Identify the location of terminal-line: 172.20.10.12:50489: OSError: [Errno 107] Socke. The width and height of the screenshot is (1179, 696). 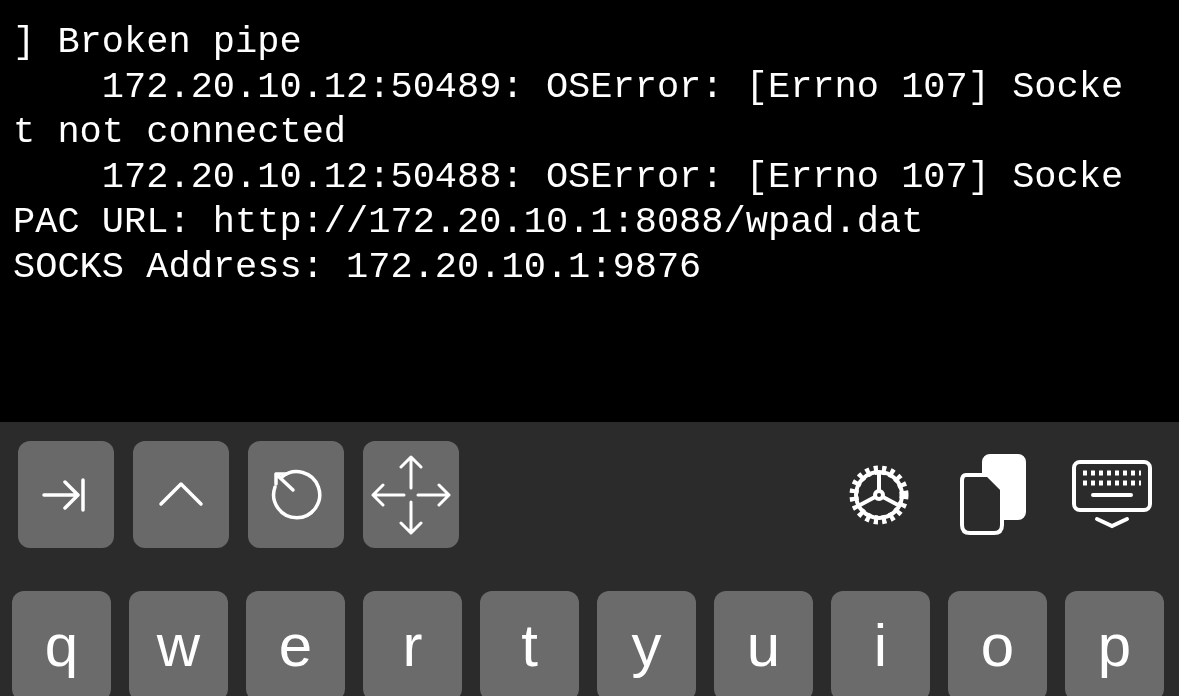
(612, 87).